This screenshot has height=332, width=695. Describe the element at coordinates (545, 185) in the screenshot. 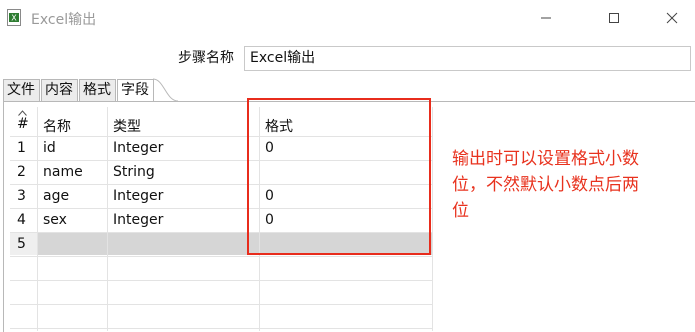

I see `annotation-note: 输出时可以设置格式小数位，不然默认小数点后两位` at that location.